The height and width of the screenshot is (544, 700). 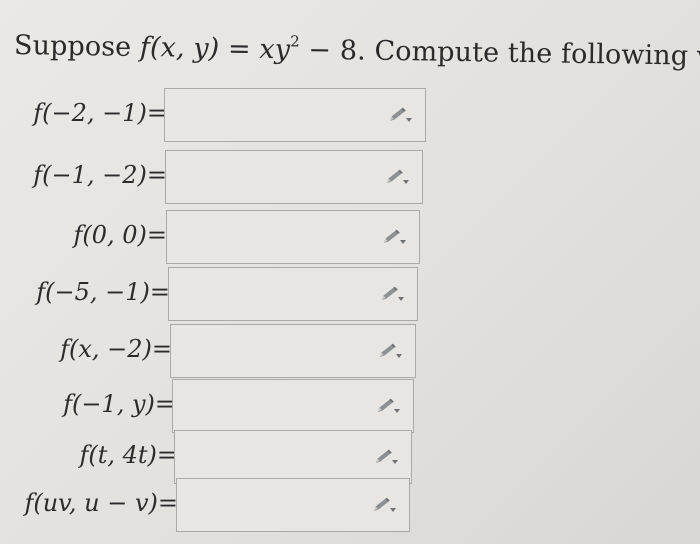 I want to click on answer-row: f(t, 4t)=, so click(x=215, y=457).